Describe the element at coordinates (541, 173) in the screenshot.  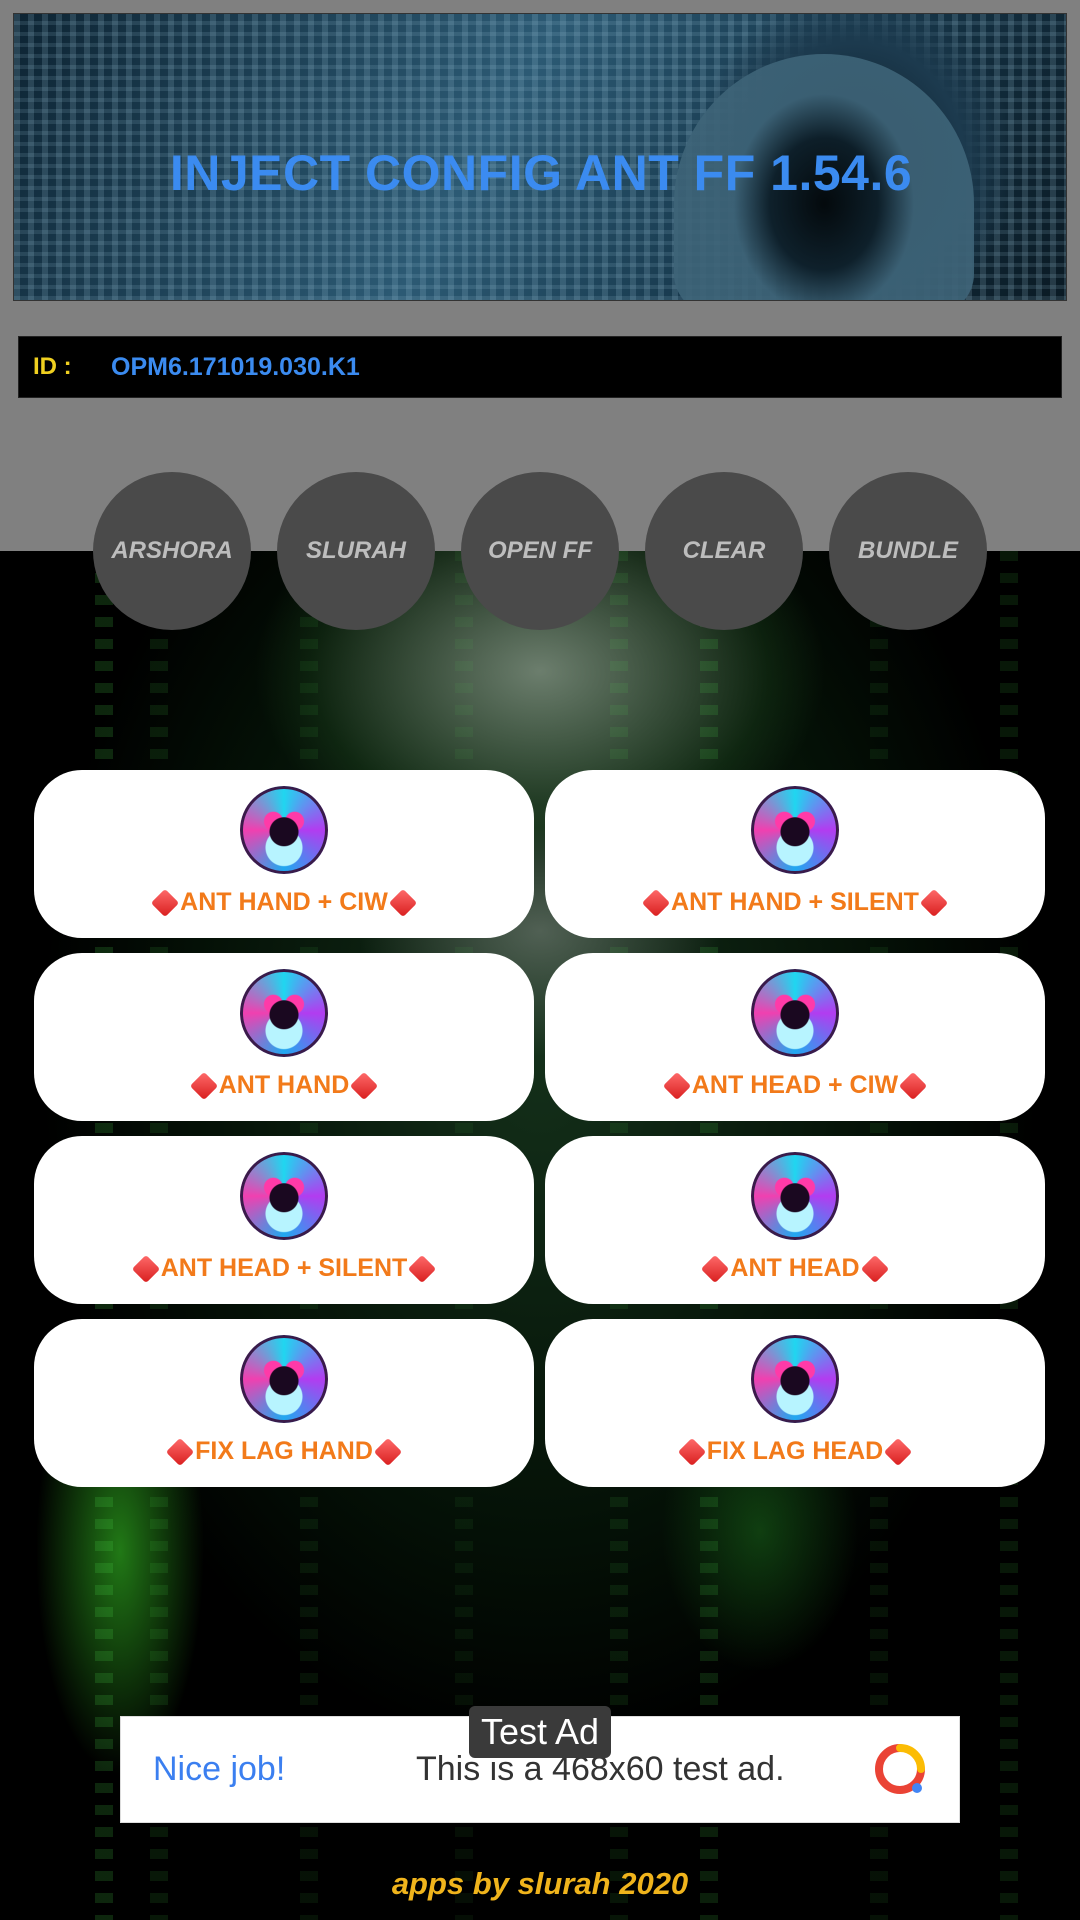
I see `app-title: INJECT CONFIG ANT FF 1.54.6` at that location.